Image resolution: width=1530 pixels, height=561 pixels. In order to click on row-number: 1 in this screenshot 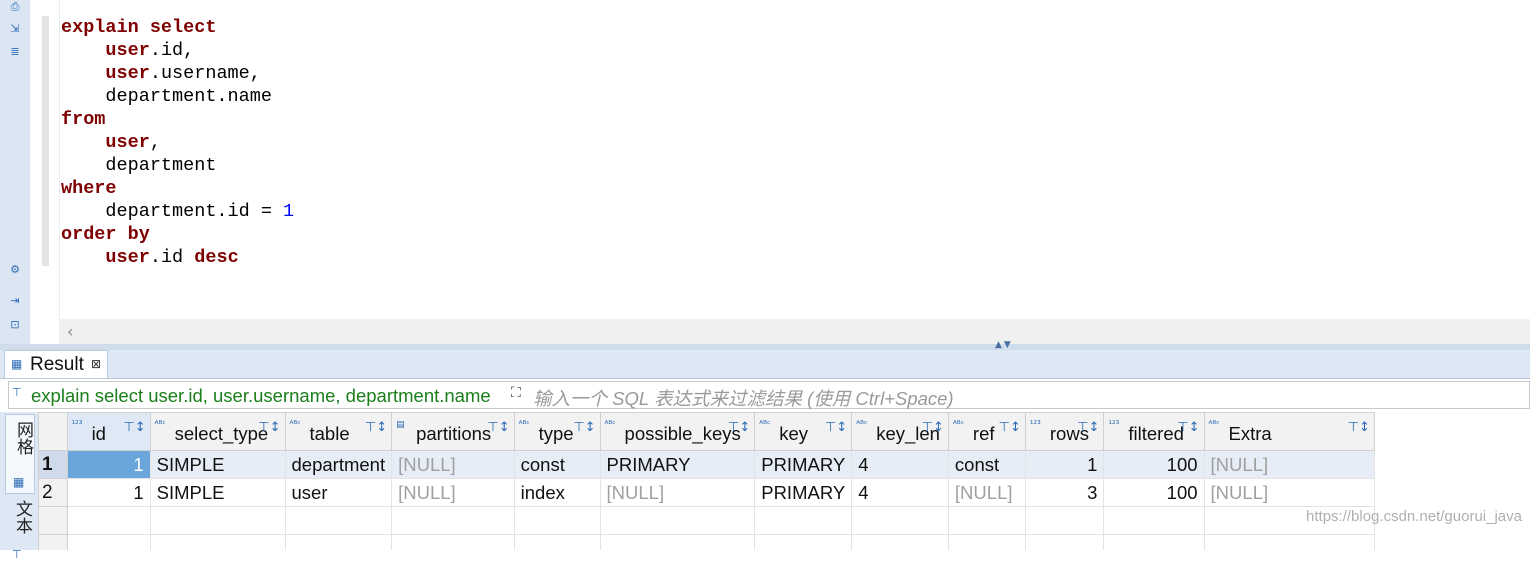, I will do `click(53, 464)`.